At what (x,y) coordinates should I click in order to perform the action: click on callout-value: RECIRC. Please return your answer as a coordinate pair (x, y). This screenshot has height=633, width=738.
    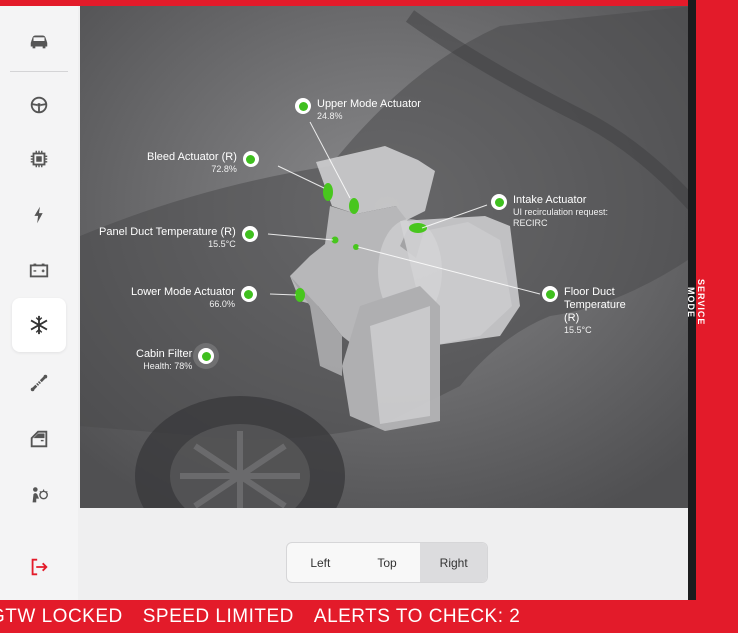
    Looking at the image, I should click on (530, 223).